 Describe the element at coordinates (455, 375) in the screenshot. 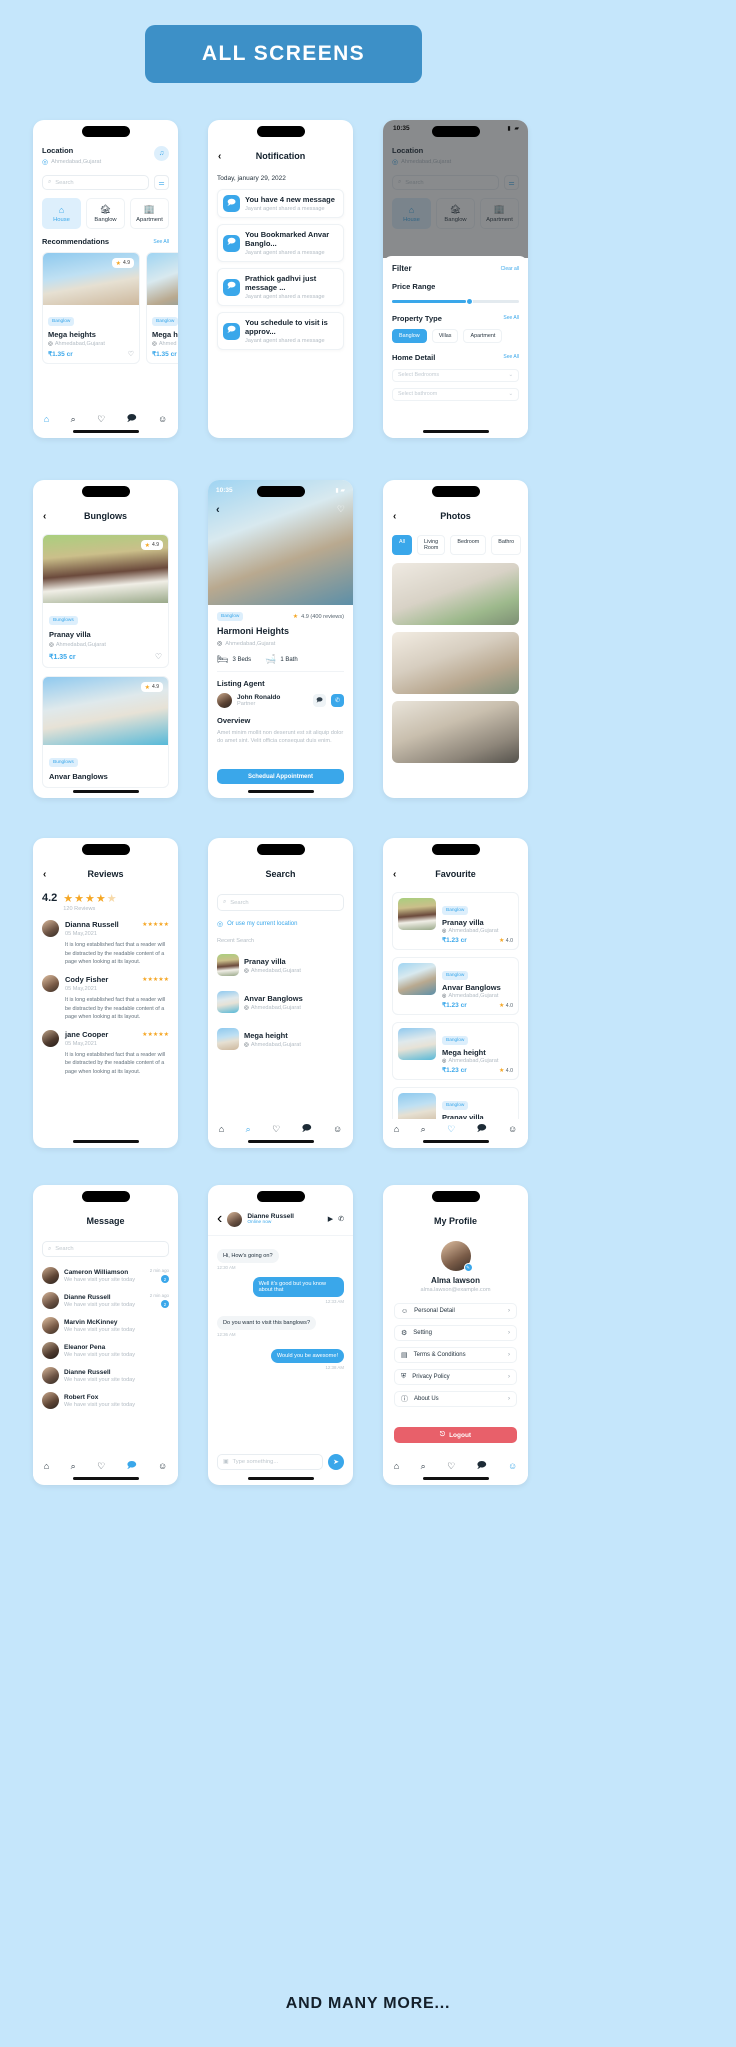

I see `select-bedrooms: Select Bedrooms ⌄` at that location.